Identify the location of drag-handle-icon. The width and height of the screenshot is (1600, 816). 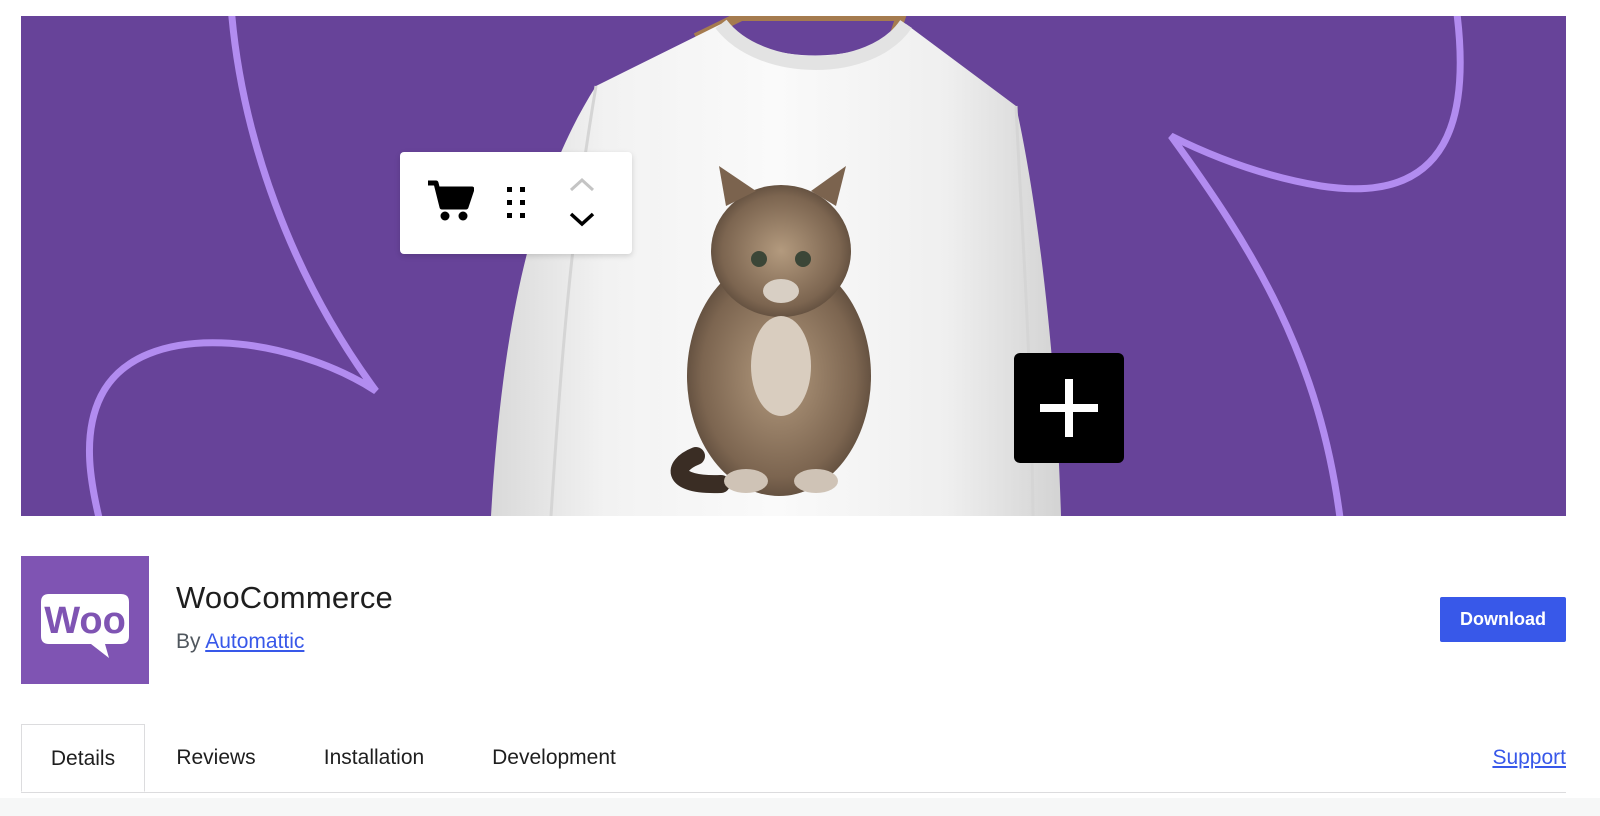
(516, 205).